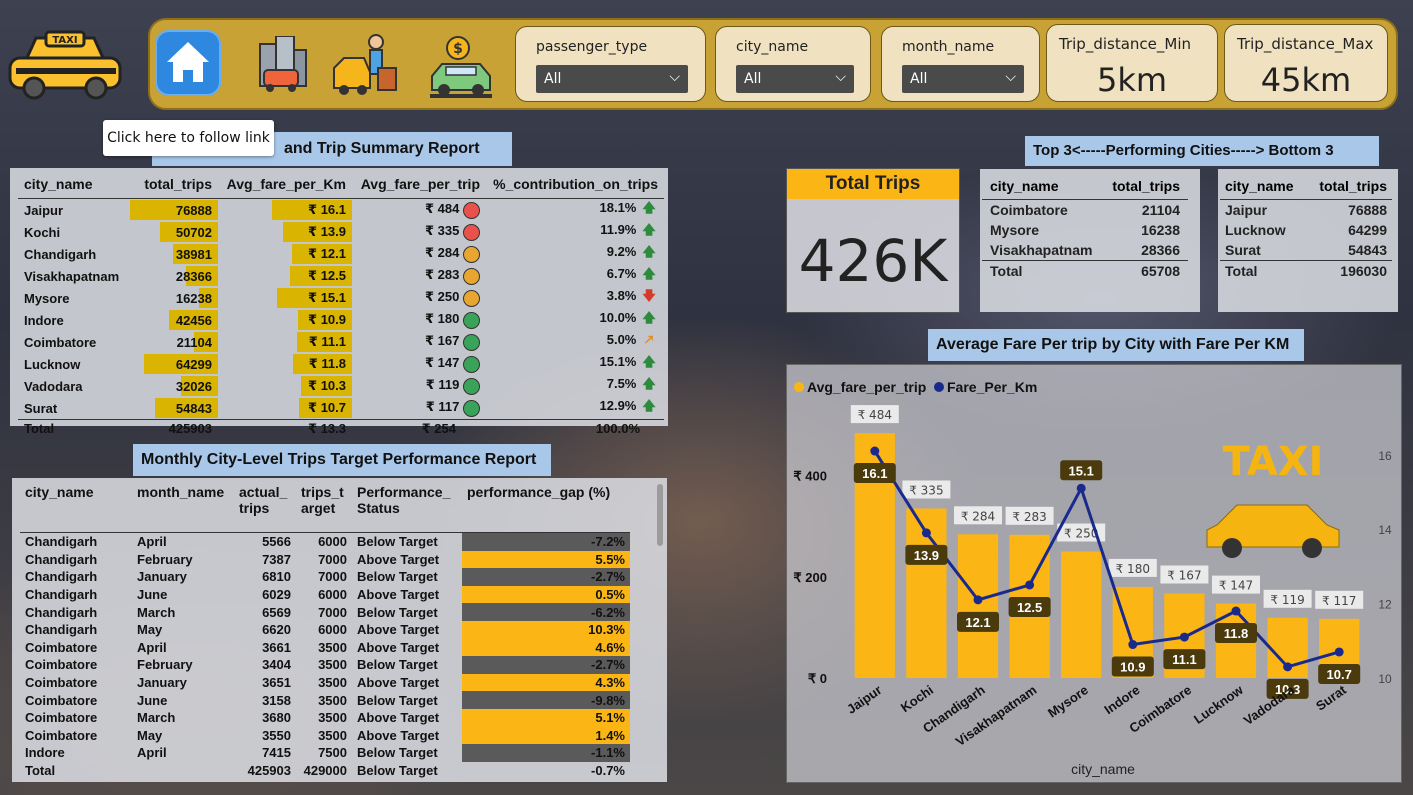 This screenshot has width=1413, height=795. I want to click on fare-per-km-value: ₹ 12.1, so click(327, 253).